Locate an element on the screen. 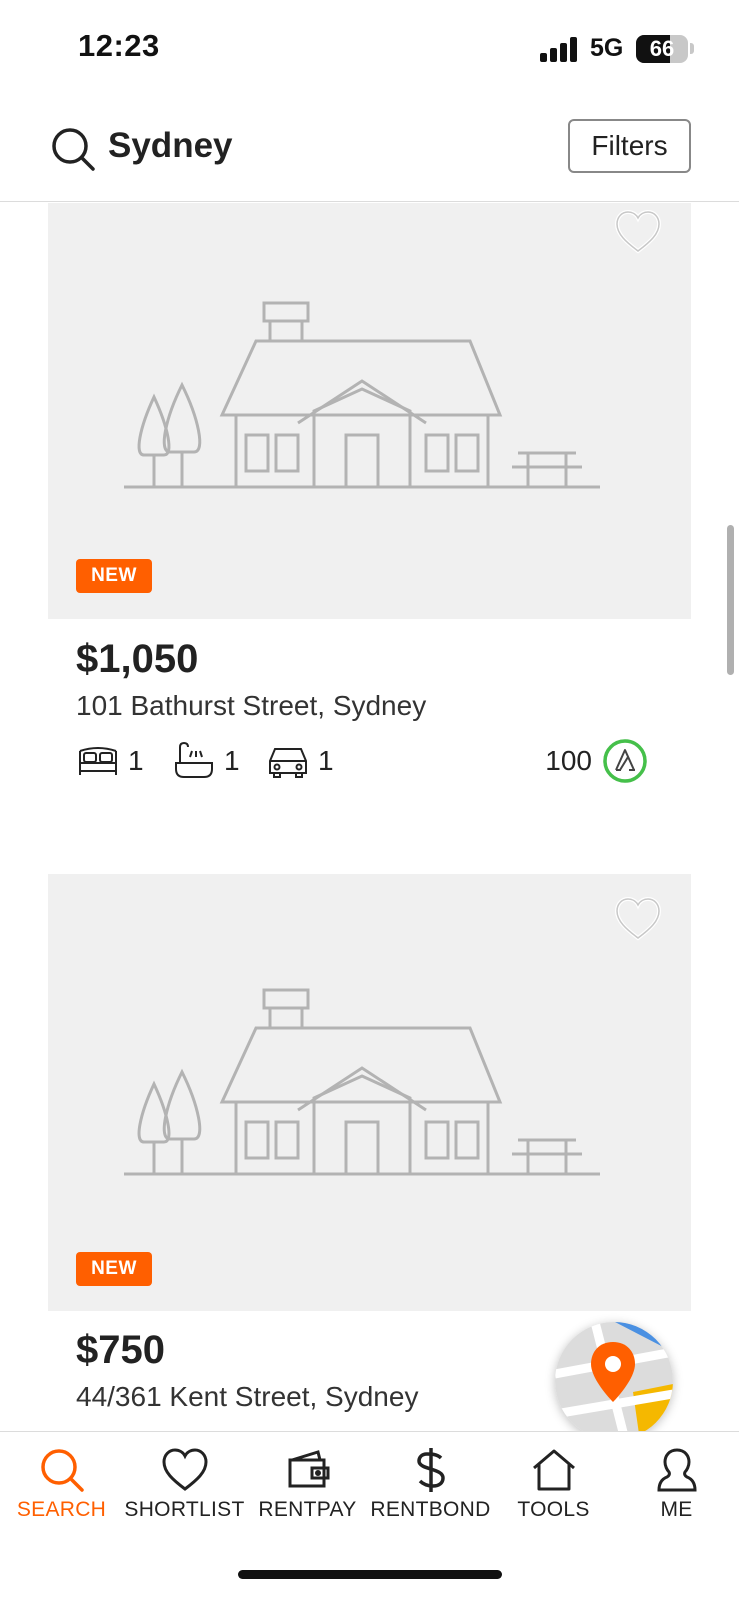 The width and height of the screenshot is (739, 1600). listing-price: $750 is located at coordinates (120, 1350).